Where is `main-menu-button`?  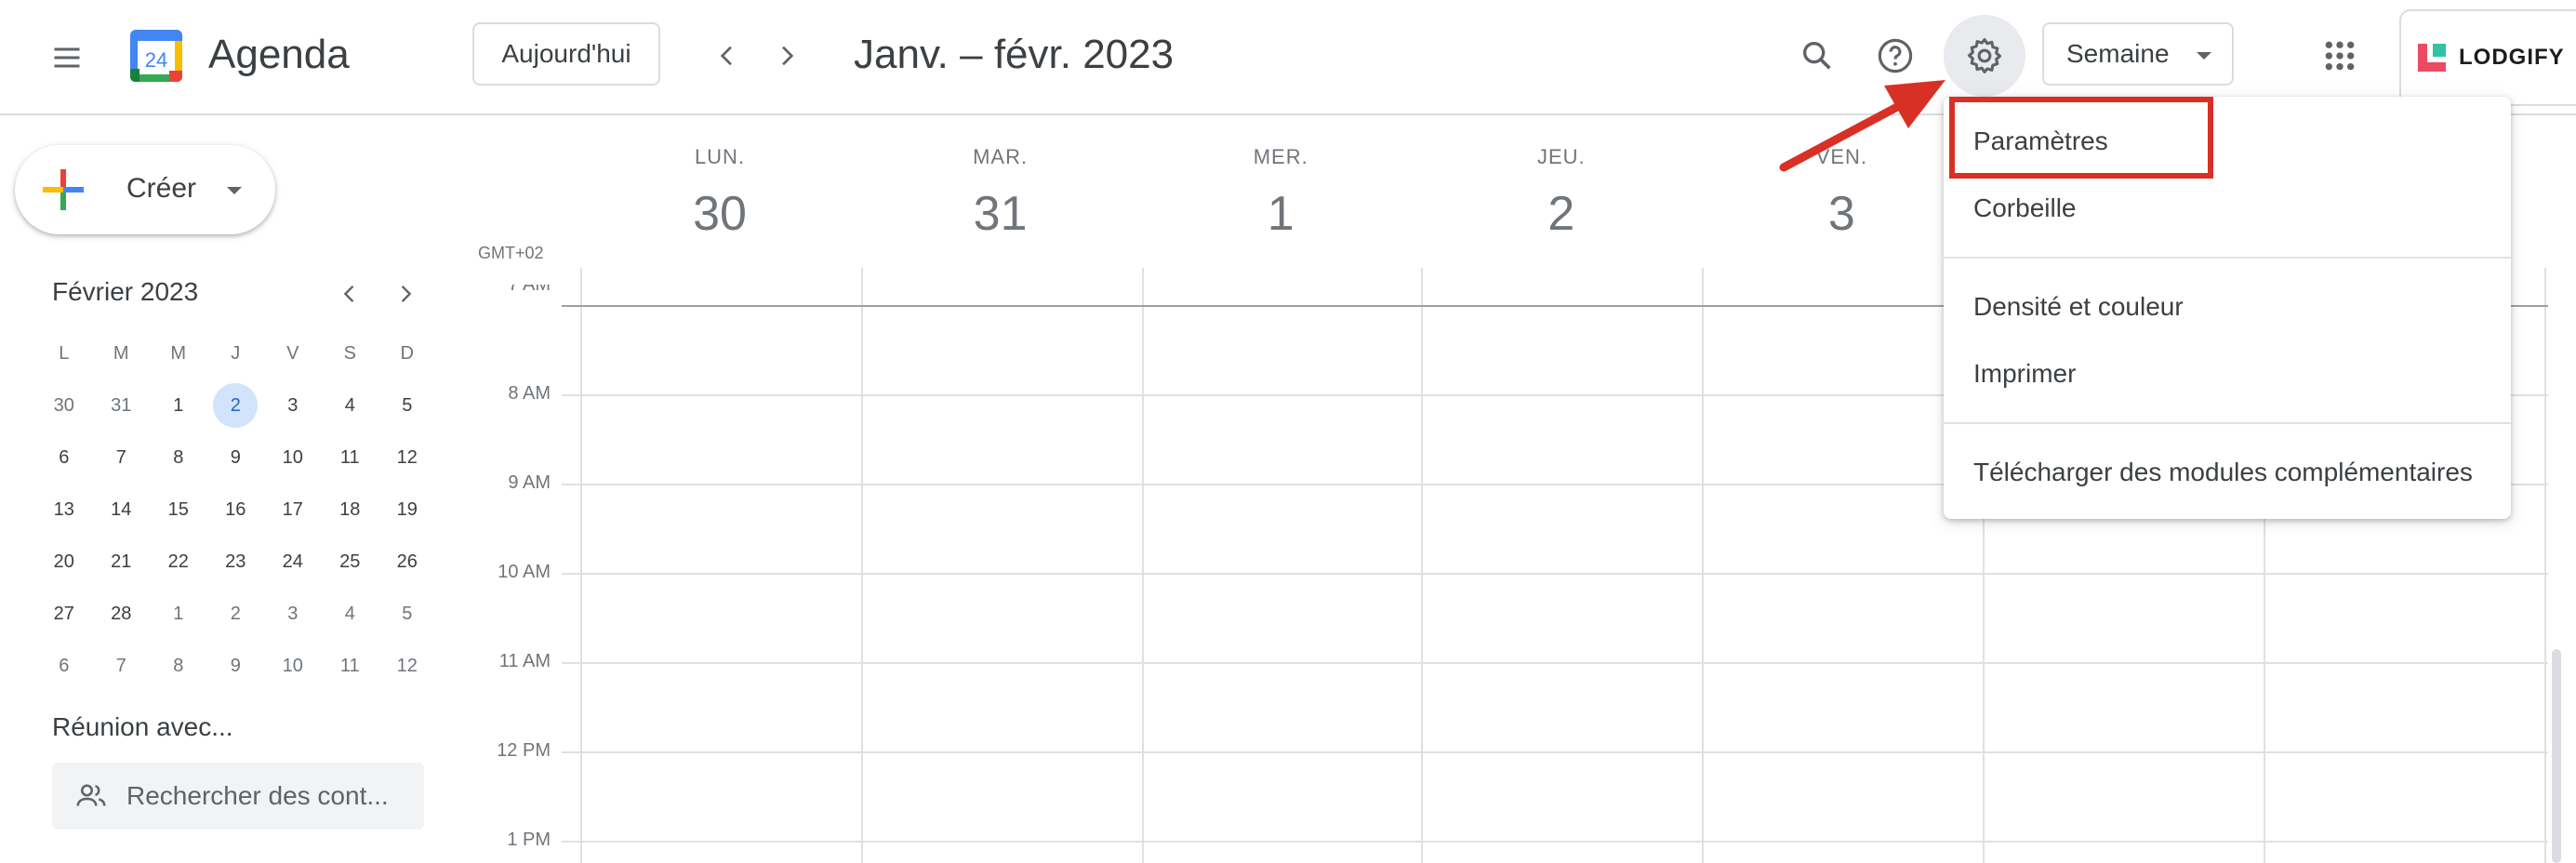
main-menu-button is located at coordinates (67, 58).